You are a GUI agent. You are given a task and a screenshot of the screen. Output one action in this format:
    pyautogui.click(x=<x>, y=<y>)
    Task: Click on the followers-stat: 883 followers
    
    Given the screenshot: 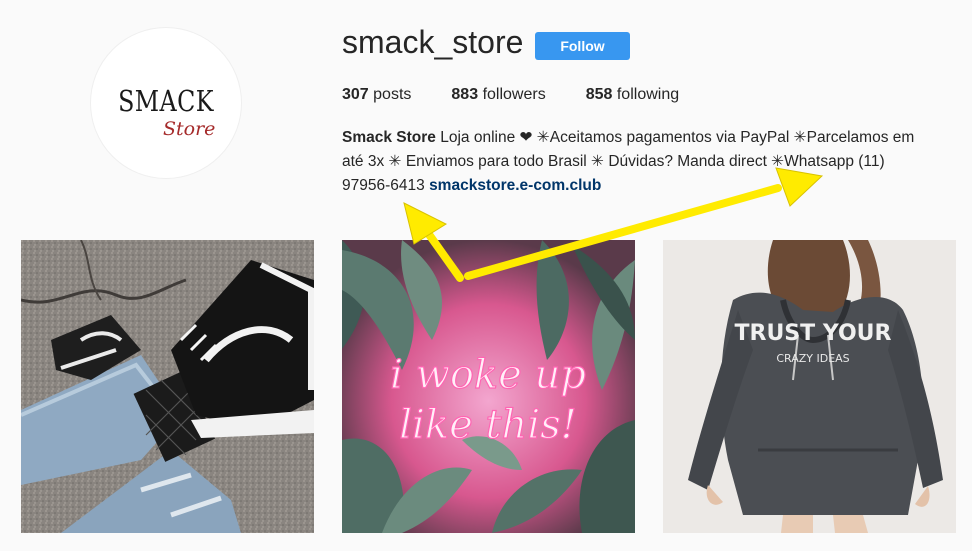 What is the action you would take?
    pyautogui.click(x=498, y=95)
    